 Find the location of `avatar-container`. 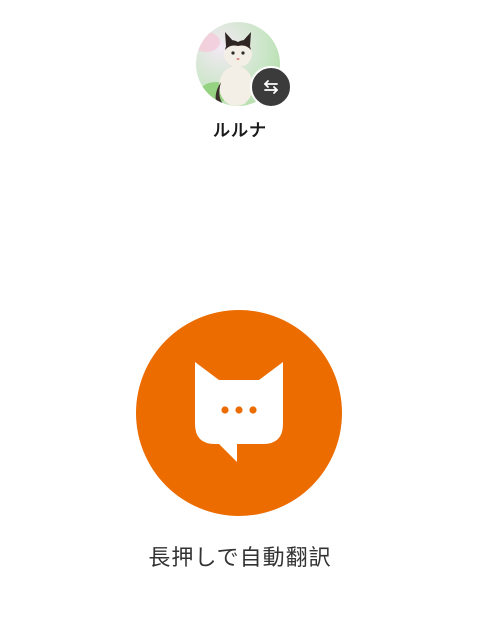

avatar-container is located at coordinates (244, 66).